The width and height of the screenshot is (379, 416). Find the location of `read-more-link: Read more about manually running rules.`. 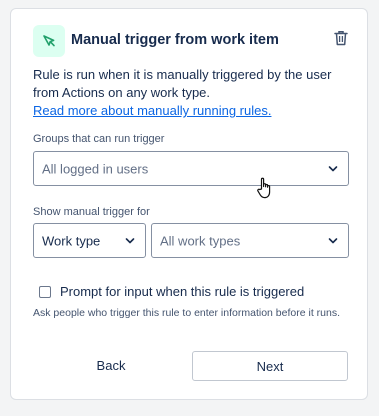

read-more-link: Read more about manually running rules. is located at coordinates (193, 111).